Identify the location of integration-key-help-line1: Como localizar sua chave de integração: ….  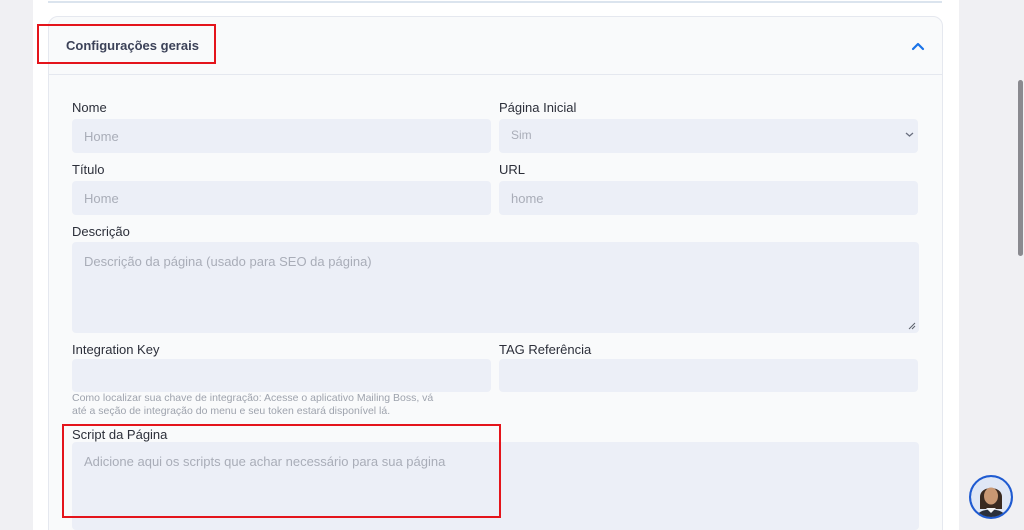
(253, 398).